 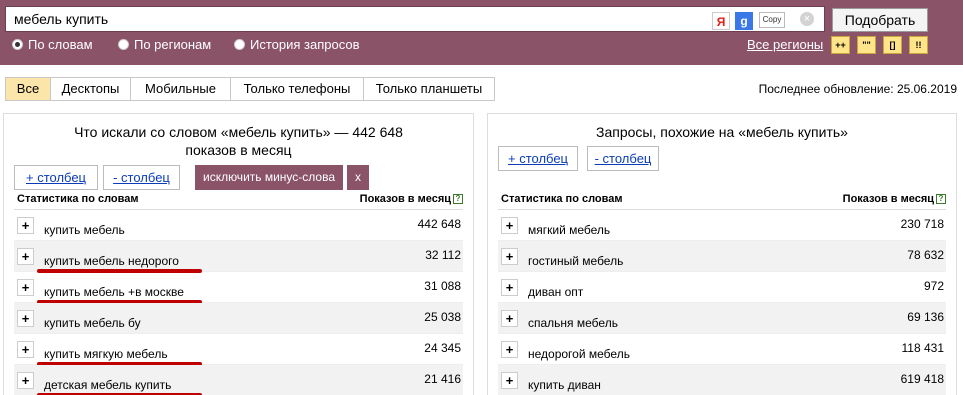 I want to click on clear-icon: ×, so click(x=807, y=19).